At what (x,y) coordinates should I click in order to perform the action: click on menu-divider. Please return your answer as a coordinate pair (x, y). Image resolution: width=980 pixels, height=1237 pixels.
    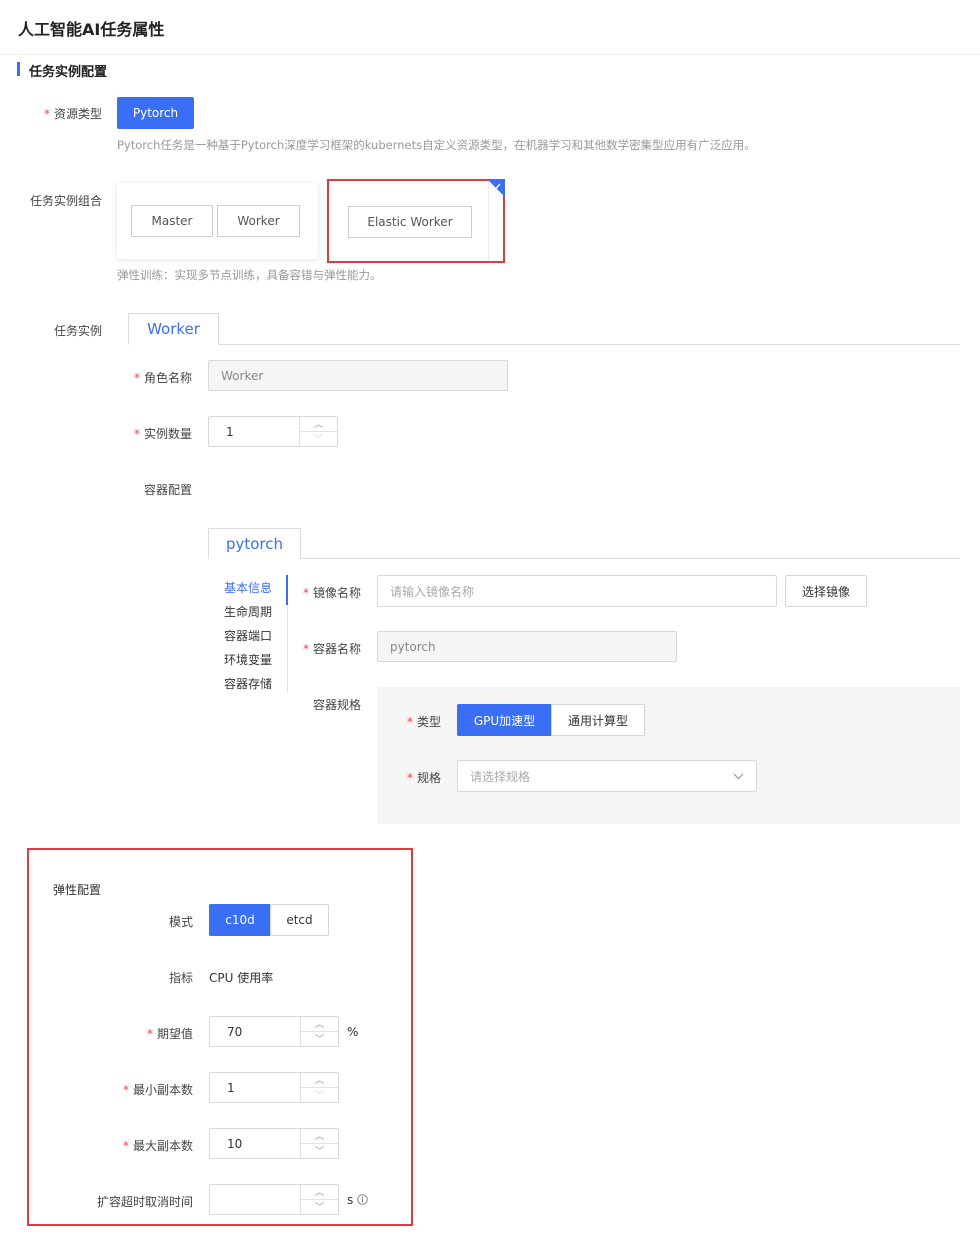
    Looking at the image, I should click on (287, 649).